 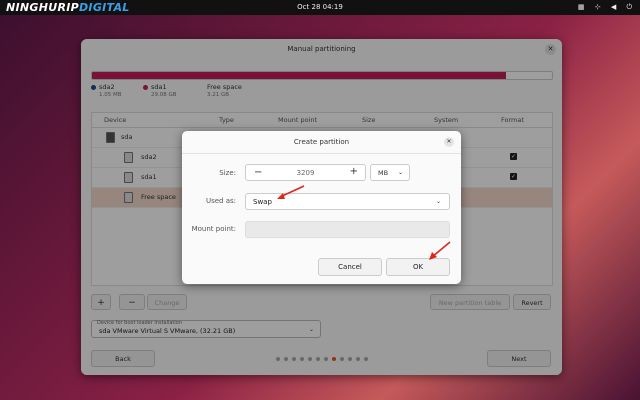 What do you see at coordinates (321, 153) in the screenshot?
I see `divider` at bounding box center [321, 153].